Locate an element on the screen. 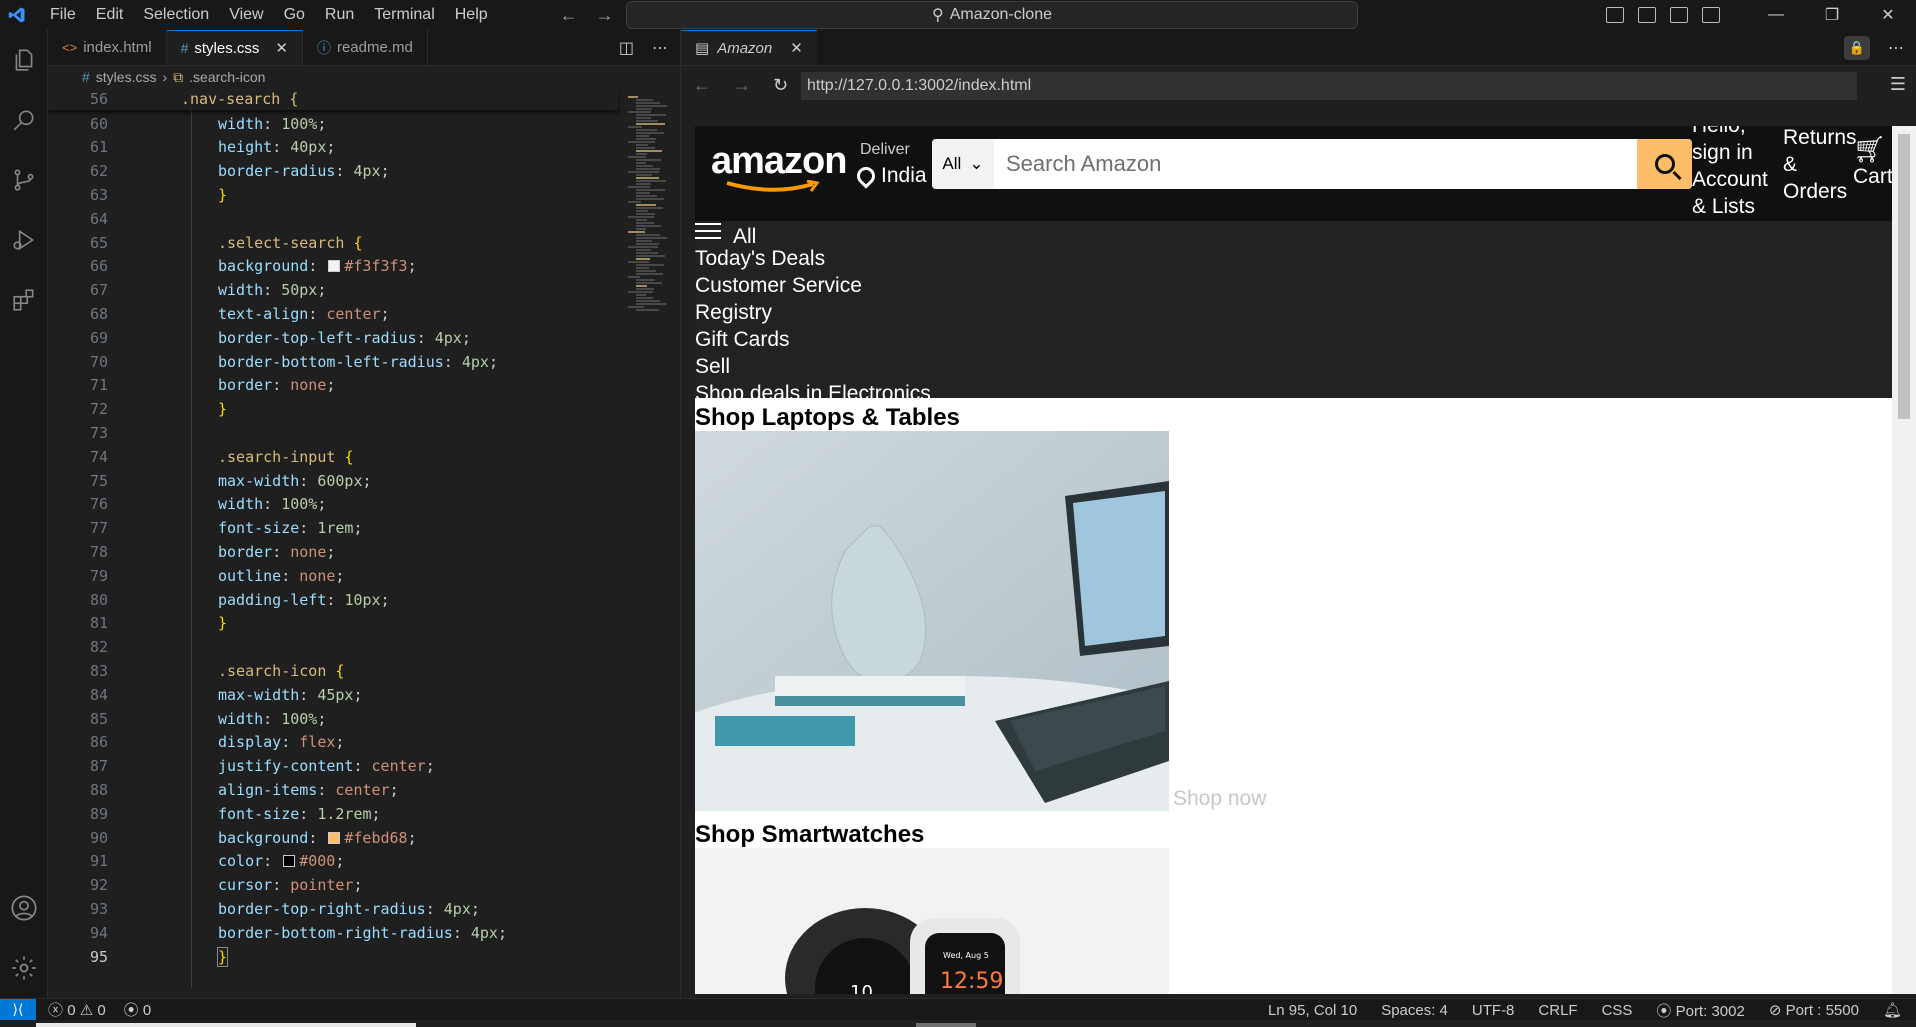 The width and height of the screenshot is (1916, 1027). code-line: 79 outline: none; is located at coordinates (333, 576).